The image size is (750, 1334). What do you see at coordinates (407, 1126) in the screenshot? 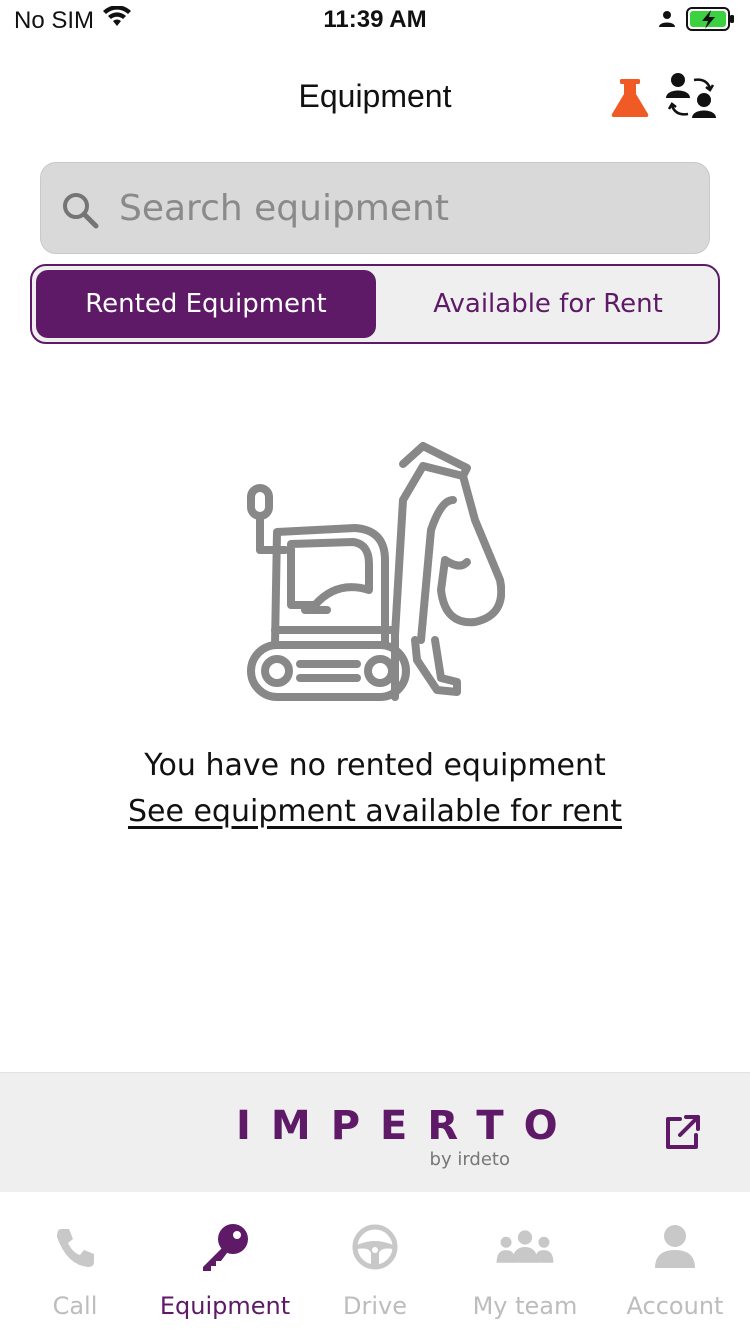
I see `brand-name: IMPERTO` at bounding box center [407, 1126].